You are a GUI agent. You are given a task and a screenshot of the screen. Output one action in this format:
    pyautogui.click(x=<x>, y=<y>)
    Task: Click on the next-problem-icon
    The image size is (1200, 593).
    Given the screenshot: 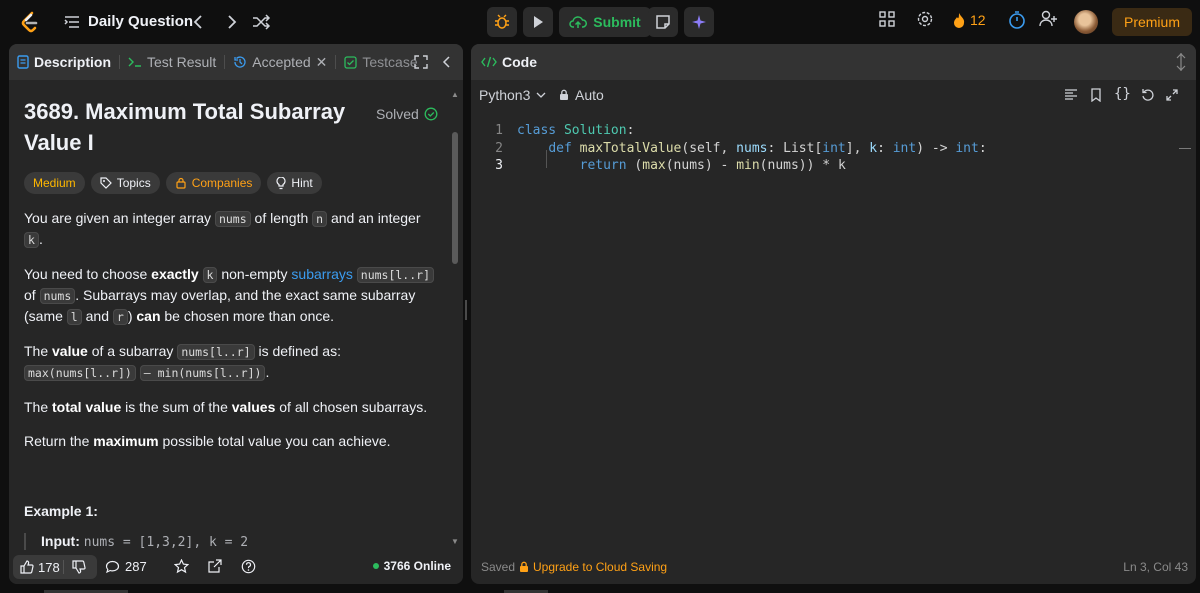 What is the action you would take?
    pyautogui.click(x=231, y=22)
    